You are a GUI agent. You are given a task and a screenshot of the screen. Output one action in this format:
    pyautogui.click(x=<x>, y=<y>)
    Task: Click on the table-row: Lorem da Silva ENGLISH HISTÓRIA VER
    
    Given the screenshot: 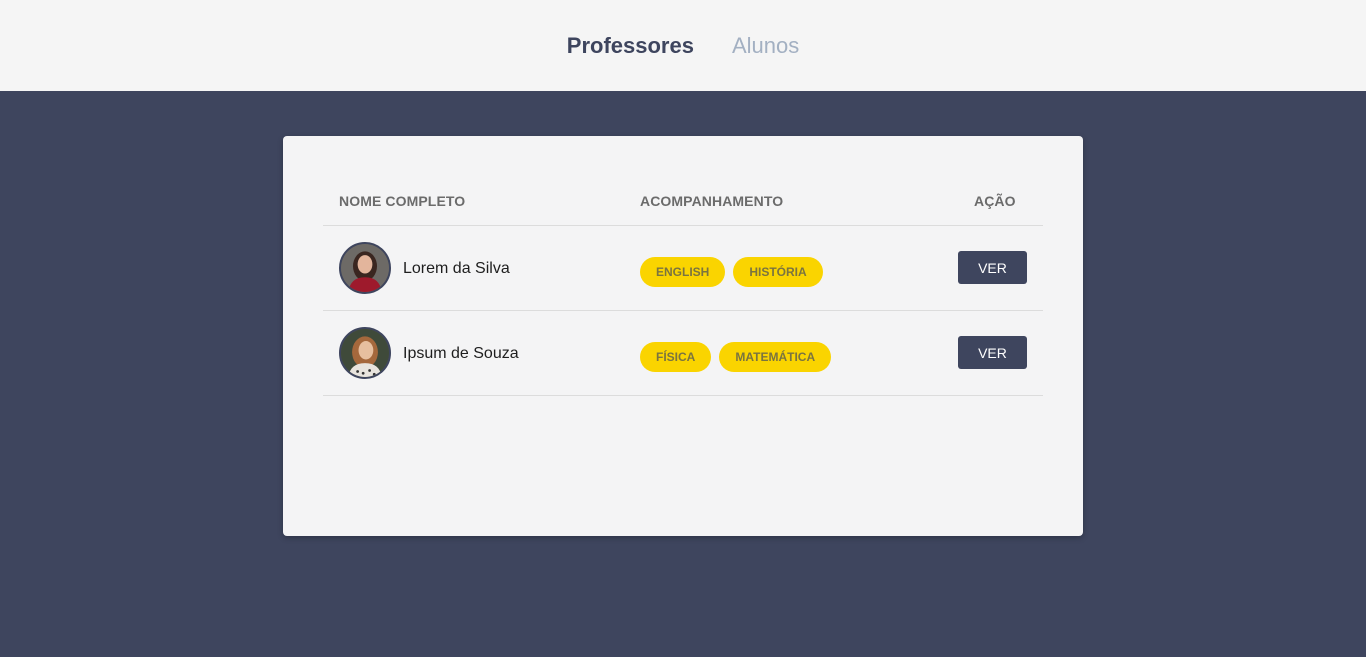 What is the action you would take?
    pyautogui.click(x=683, y=268)
    